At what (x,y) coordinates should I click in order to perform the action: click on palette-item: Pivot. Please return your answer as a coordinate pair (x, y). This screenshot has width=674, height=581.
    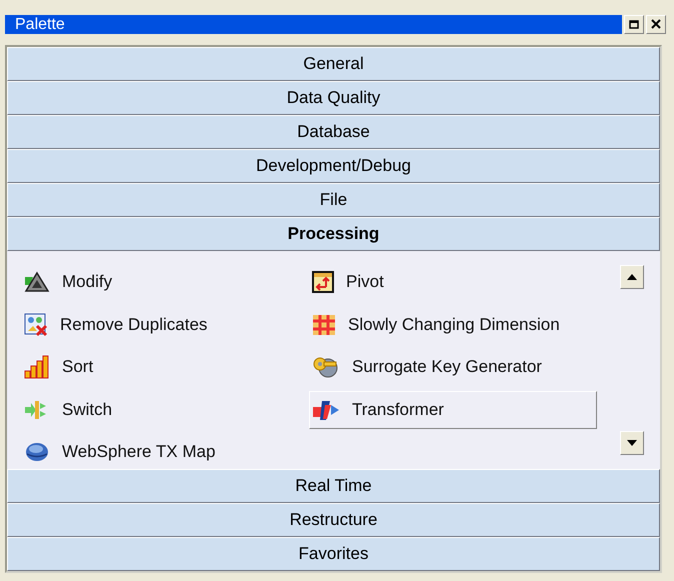
    Looking at the image, I should click on (453, 282).